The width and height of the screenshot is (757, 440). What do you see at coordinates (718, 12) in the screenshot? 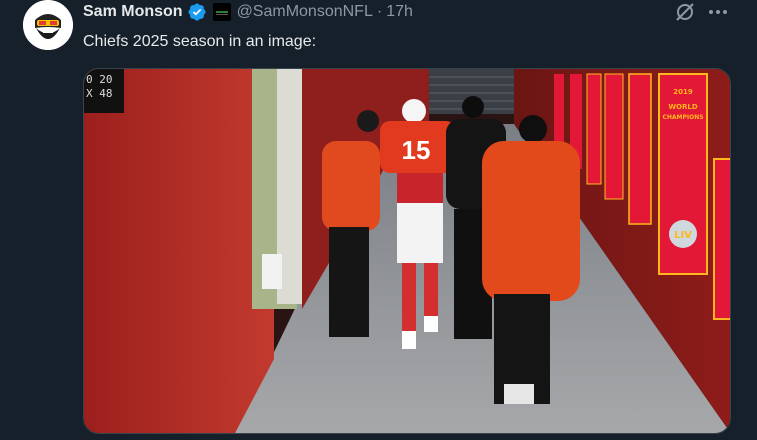
I see `more-icon` at bounding box center [718, 12].